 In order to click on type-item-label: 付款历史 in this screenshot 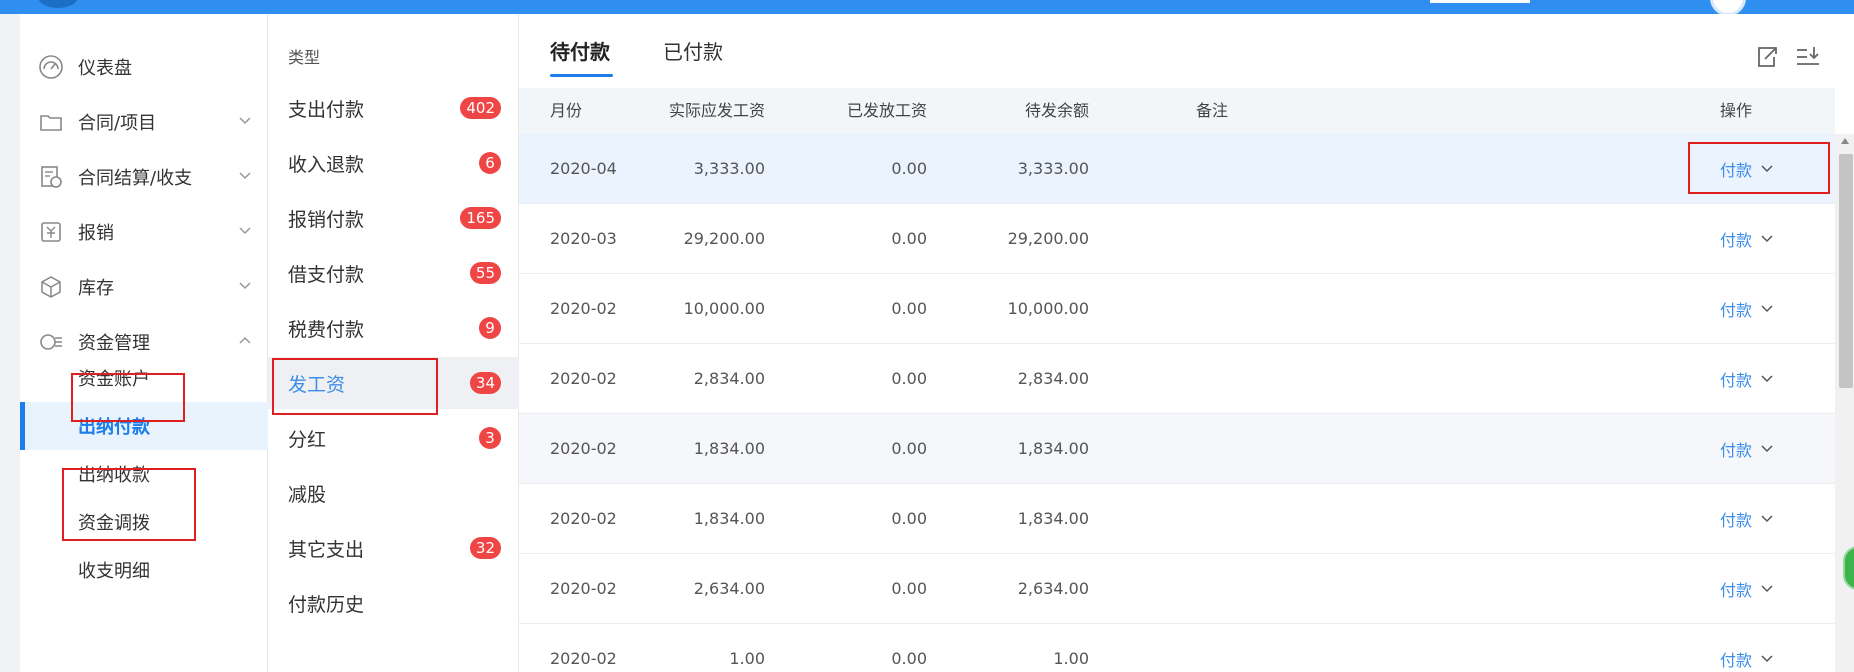, I will do `click(326, 604)`.